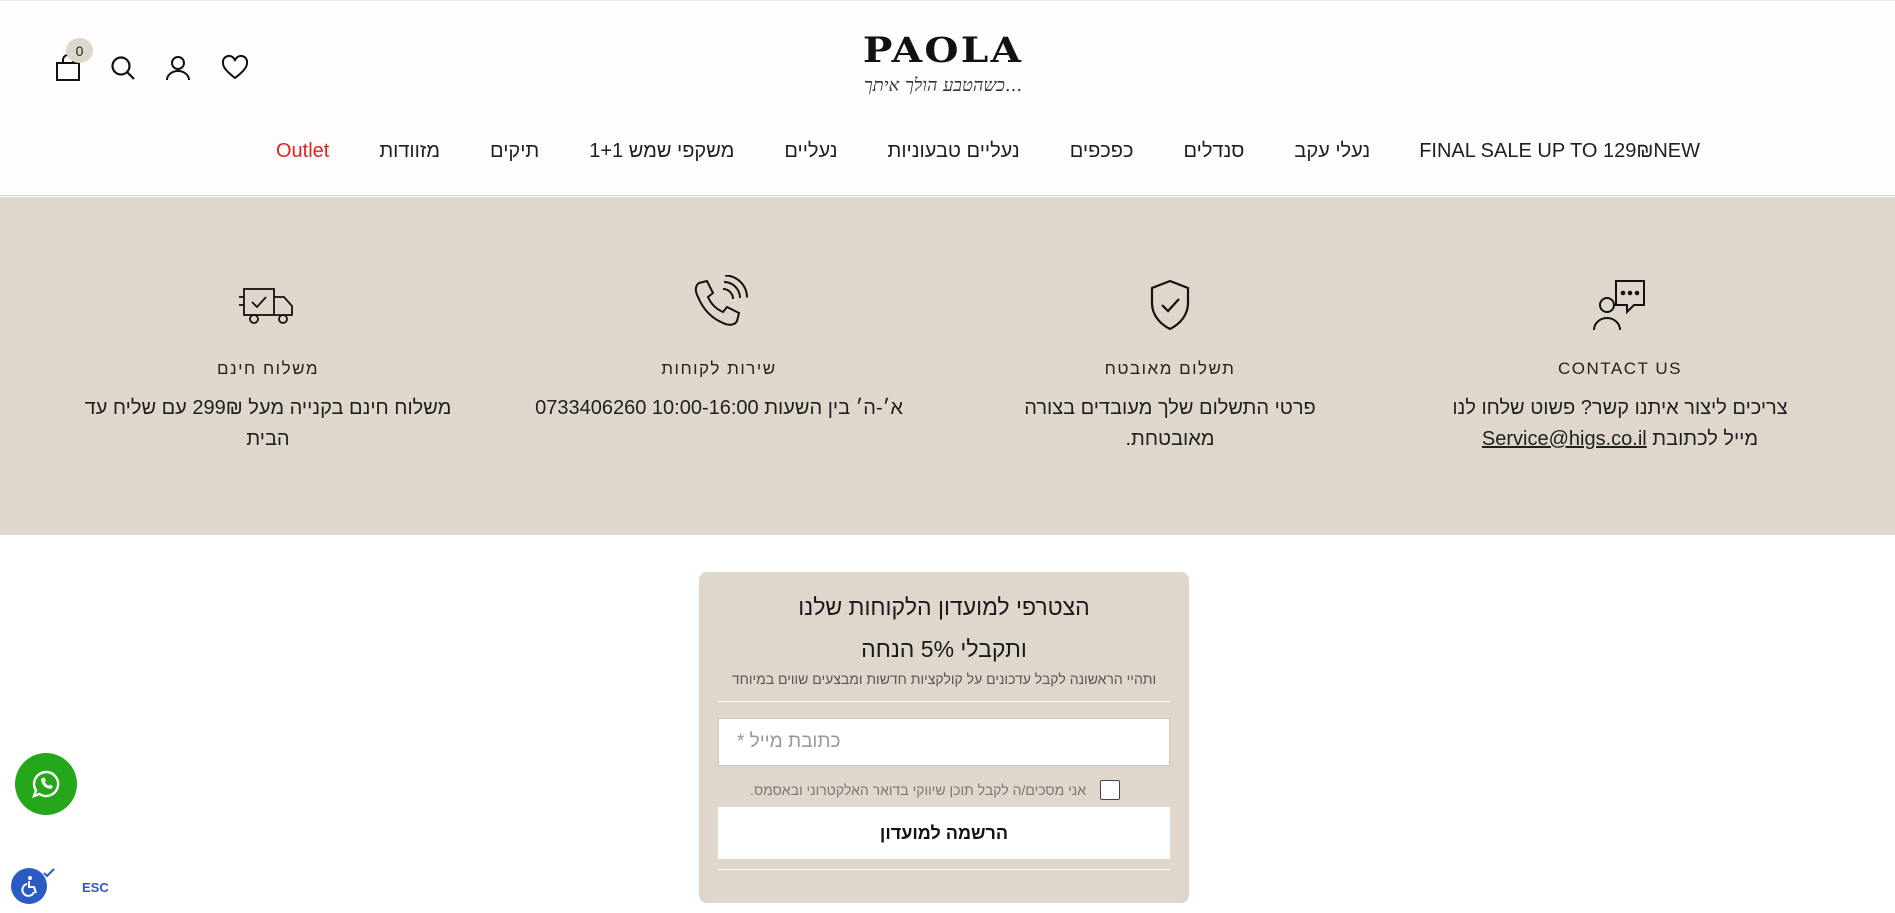  What do you see at coordinates (302, 151) in the screenshot?
I see `nav-item-outlet: Outlet` at bounding box center [302, 151].